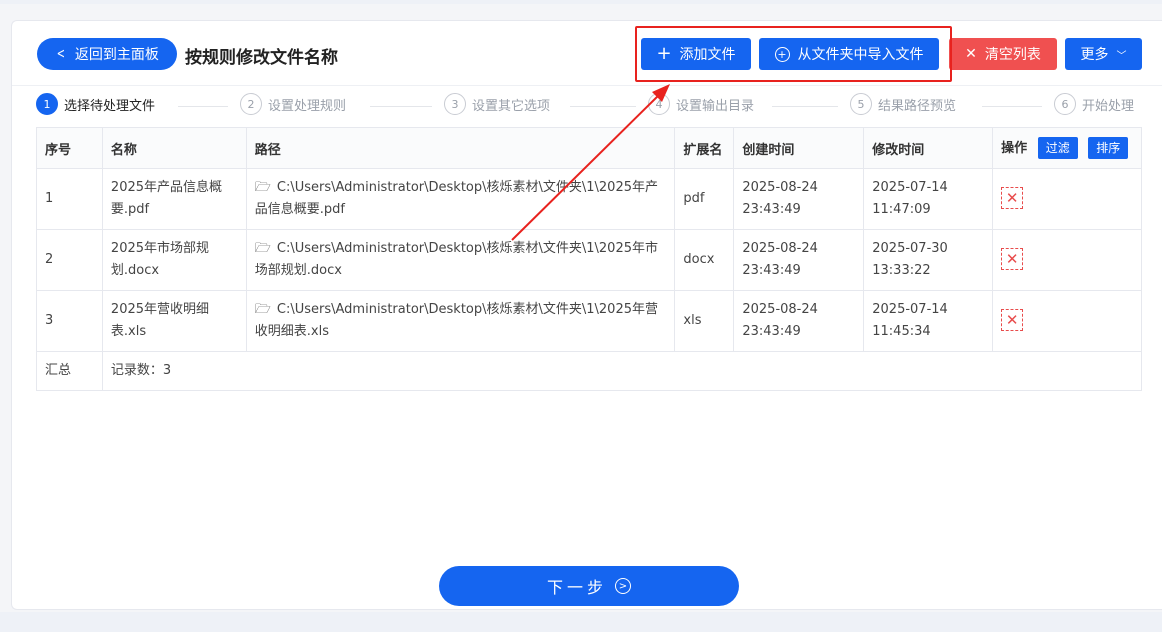  I want to click on modified-time: 2025-07-14 11:47:09, so click(928, 199).